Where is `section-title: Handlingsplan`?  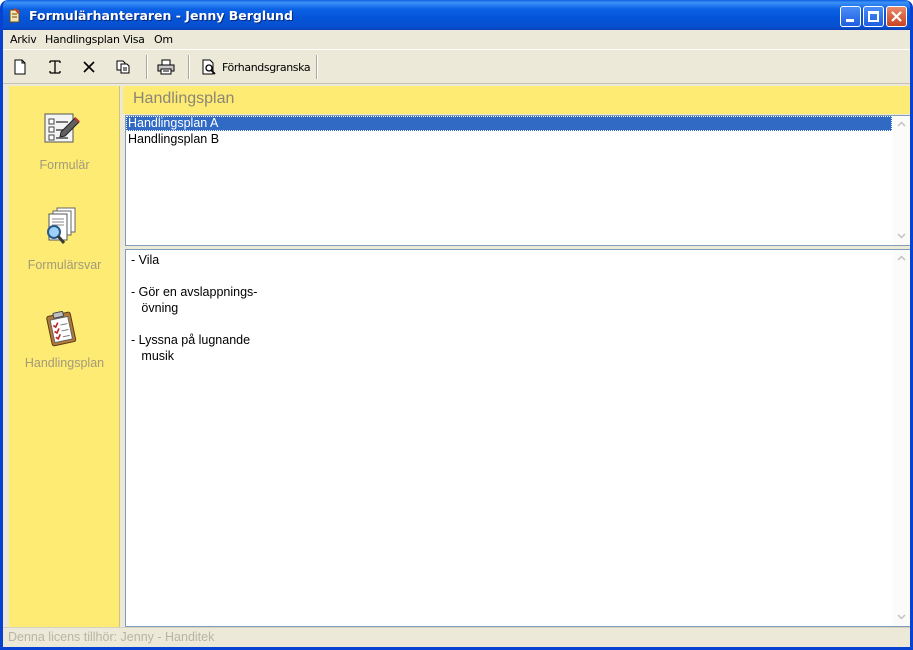 section-title: Handlingsplan is located at coordinates (184, 98).